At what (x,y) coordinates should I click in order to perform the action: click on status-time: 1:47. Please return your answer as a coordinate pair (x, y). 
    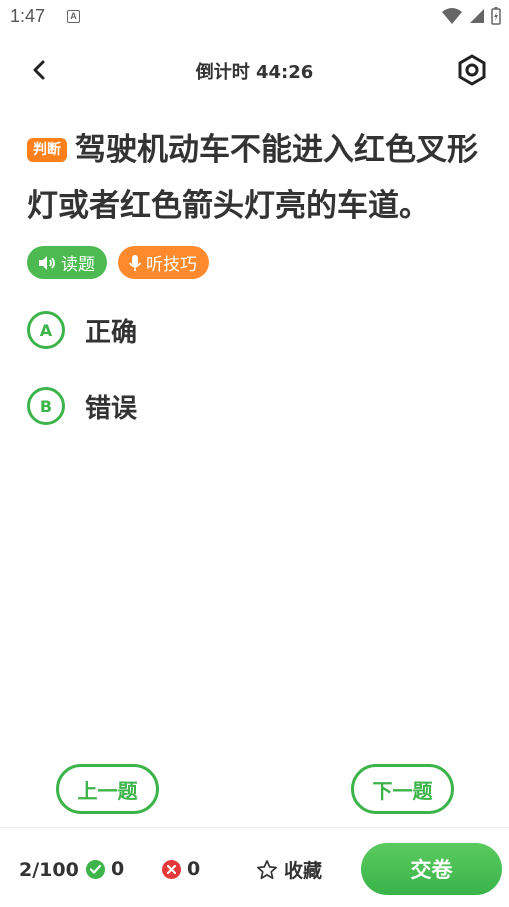
    Looking at the image, I should click on (28, 16).